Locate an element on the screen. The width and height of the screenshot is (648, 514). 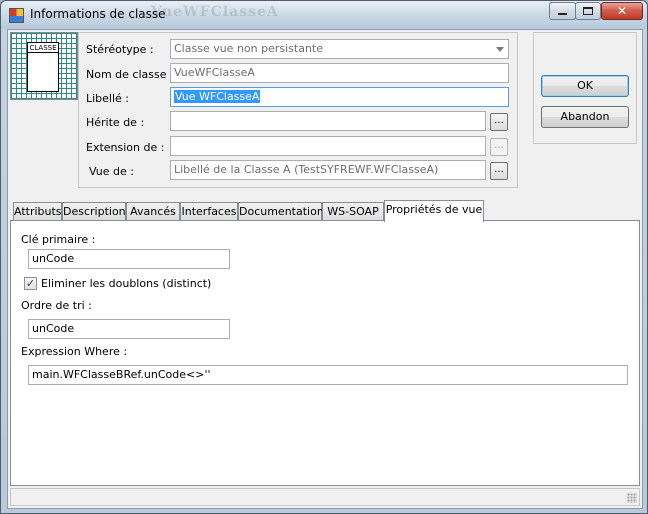
primary-key-label: Clé primaire : is located at coordinates (58, 239).